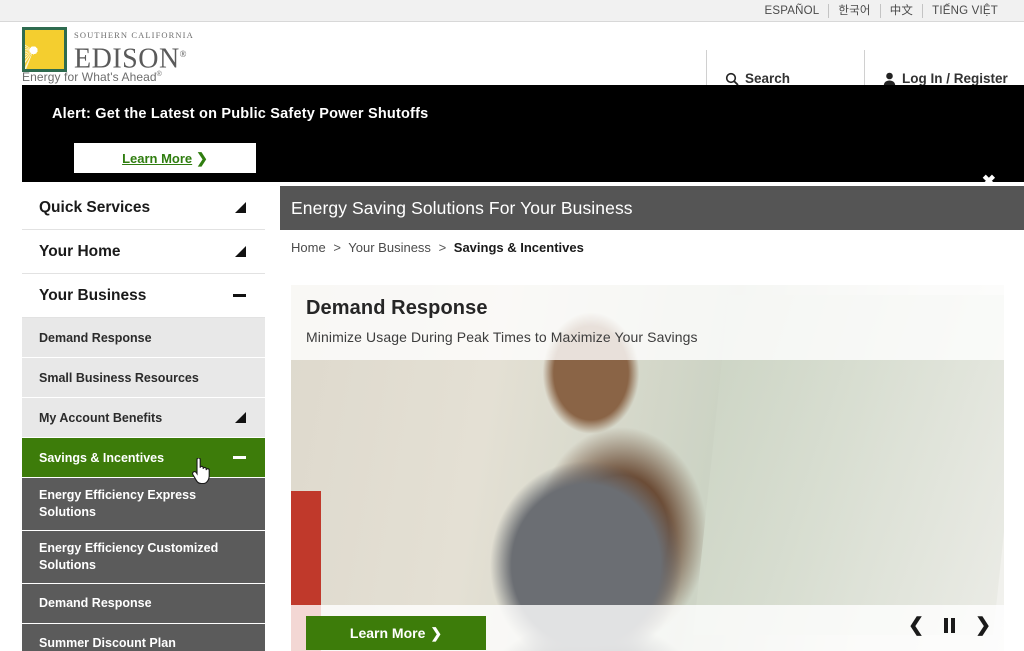 This screenshot has width=1024, height=651. I want to click on login-label: Log In / Register, so click(955, 78).